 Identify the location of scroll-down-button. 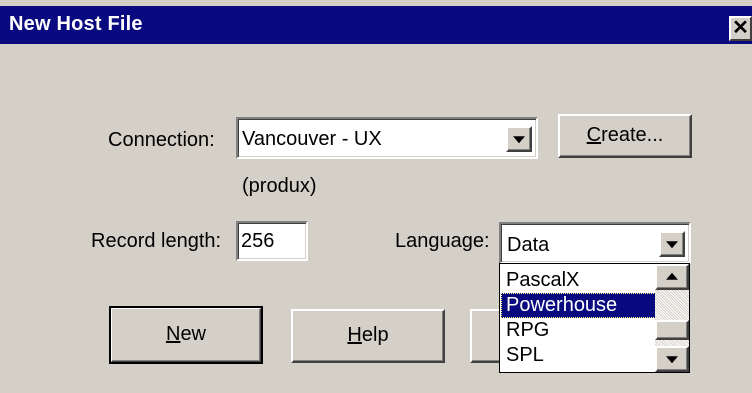
(672, 359).